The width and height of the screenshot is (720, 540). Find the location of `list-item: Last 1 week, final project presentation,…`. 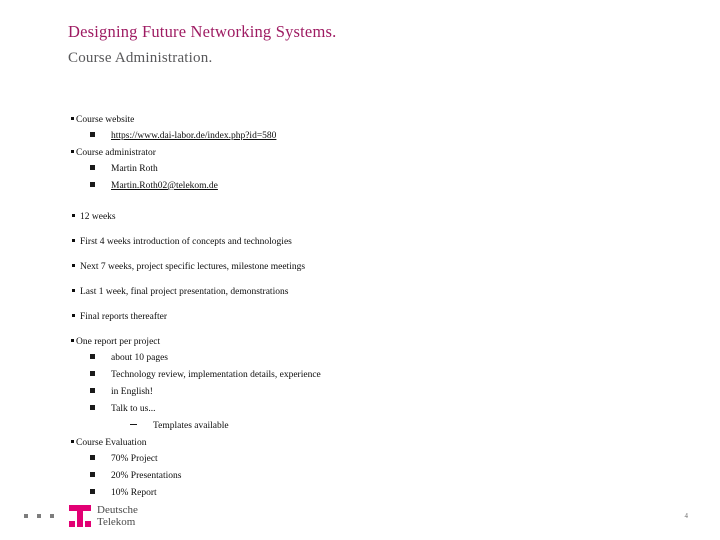

list-item: Last 1 week, final project presentation,… is located at coordinates (368, 292).